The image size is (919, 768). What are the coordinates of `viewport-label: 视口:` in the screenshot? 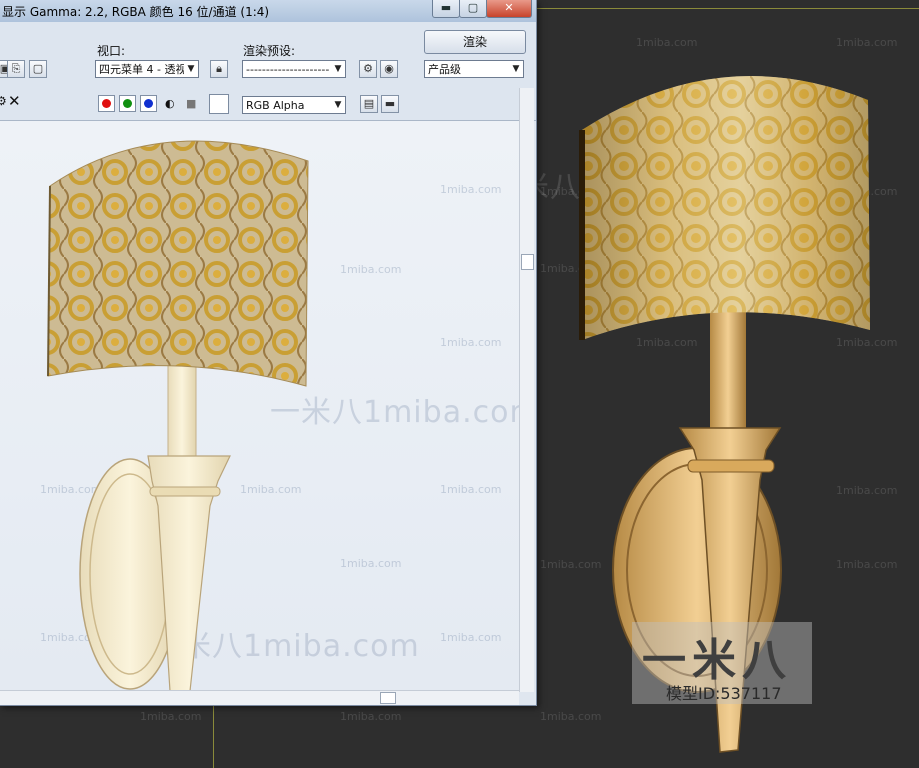 It's located at (111, 51).